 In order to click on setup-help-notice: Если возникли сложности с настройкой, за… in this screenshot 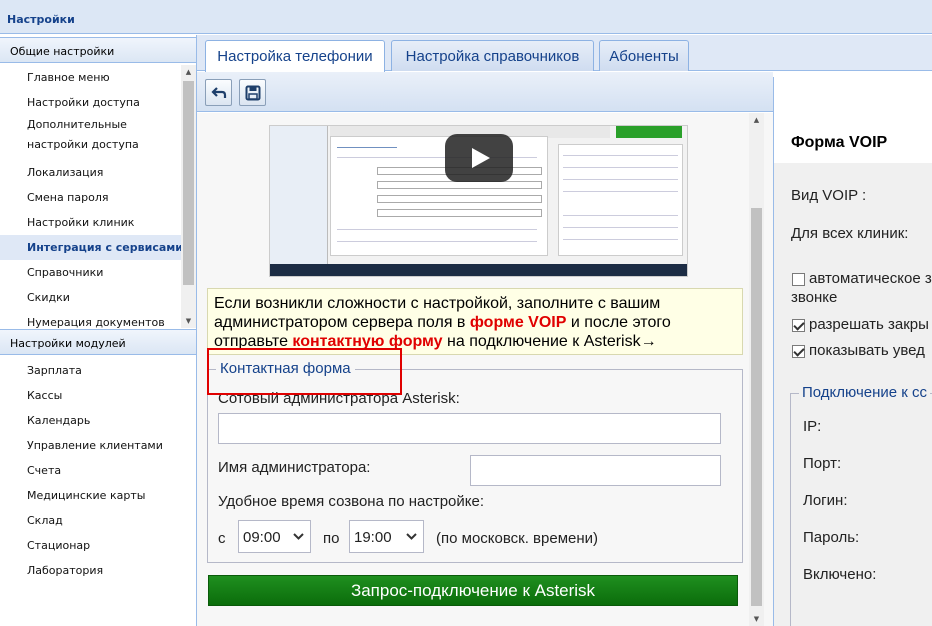, I will do `click(475, 321)`.